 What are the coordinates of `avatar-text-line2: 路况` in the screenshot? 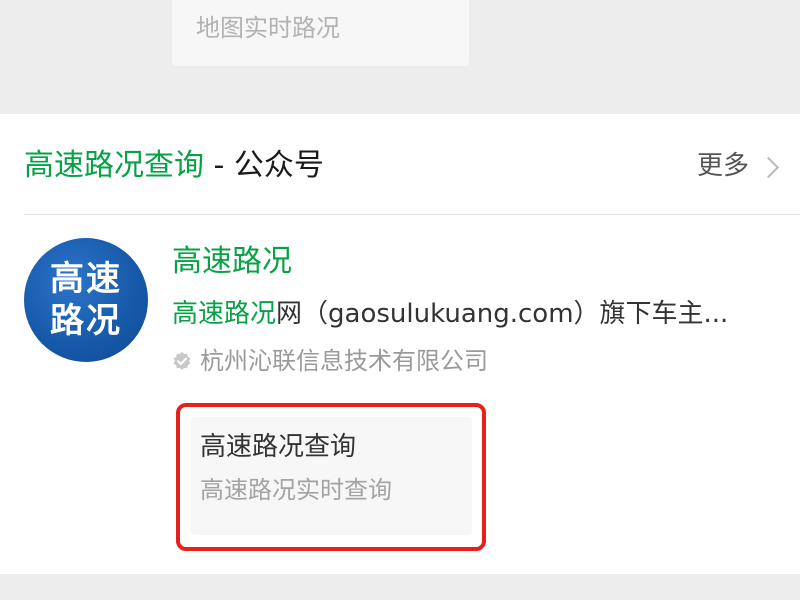 It's located at (86, 321).